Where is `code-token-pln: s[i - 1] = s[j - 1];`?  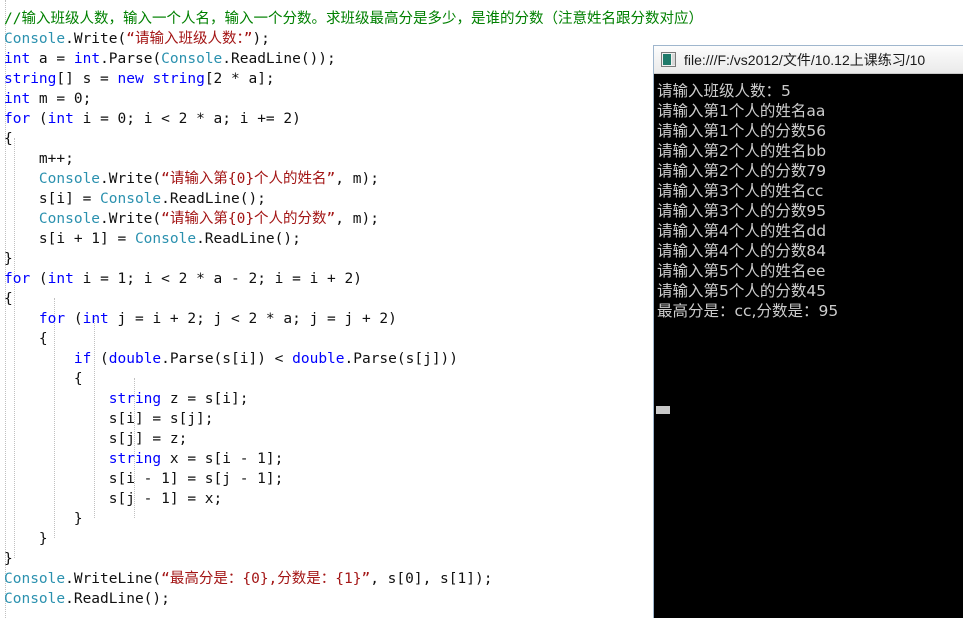 code-token-pln: s[i - 1] = s[j - 1]; is located at coordinates (144, 479).